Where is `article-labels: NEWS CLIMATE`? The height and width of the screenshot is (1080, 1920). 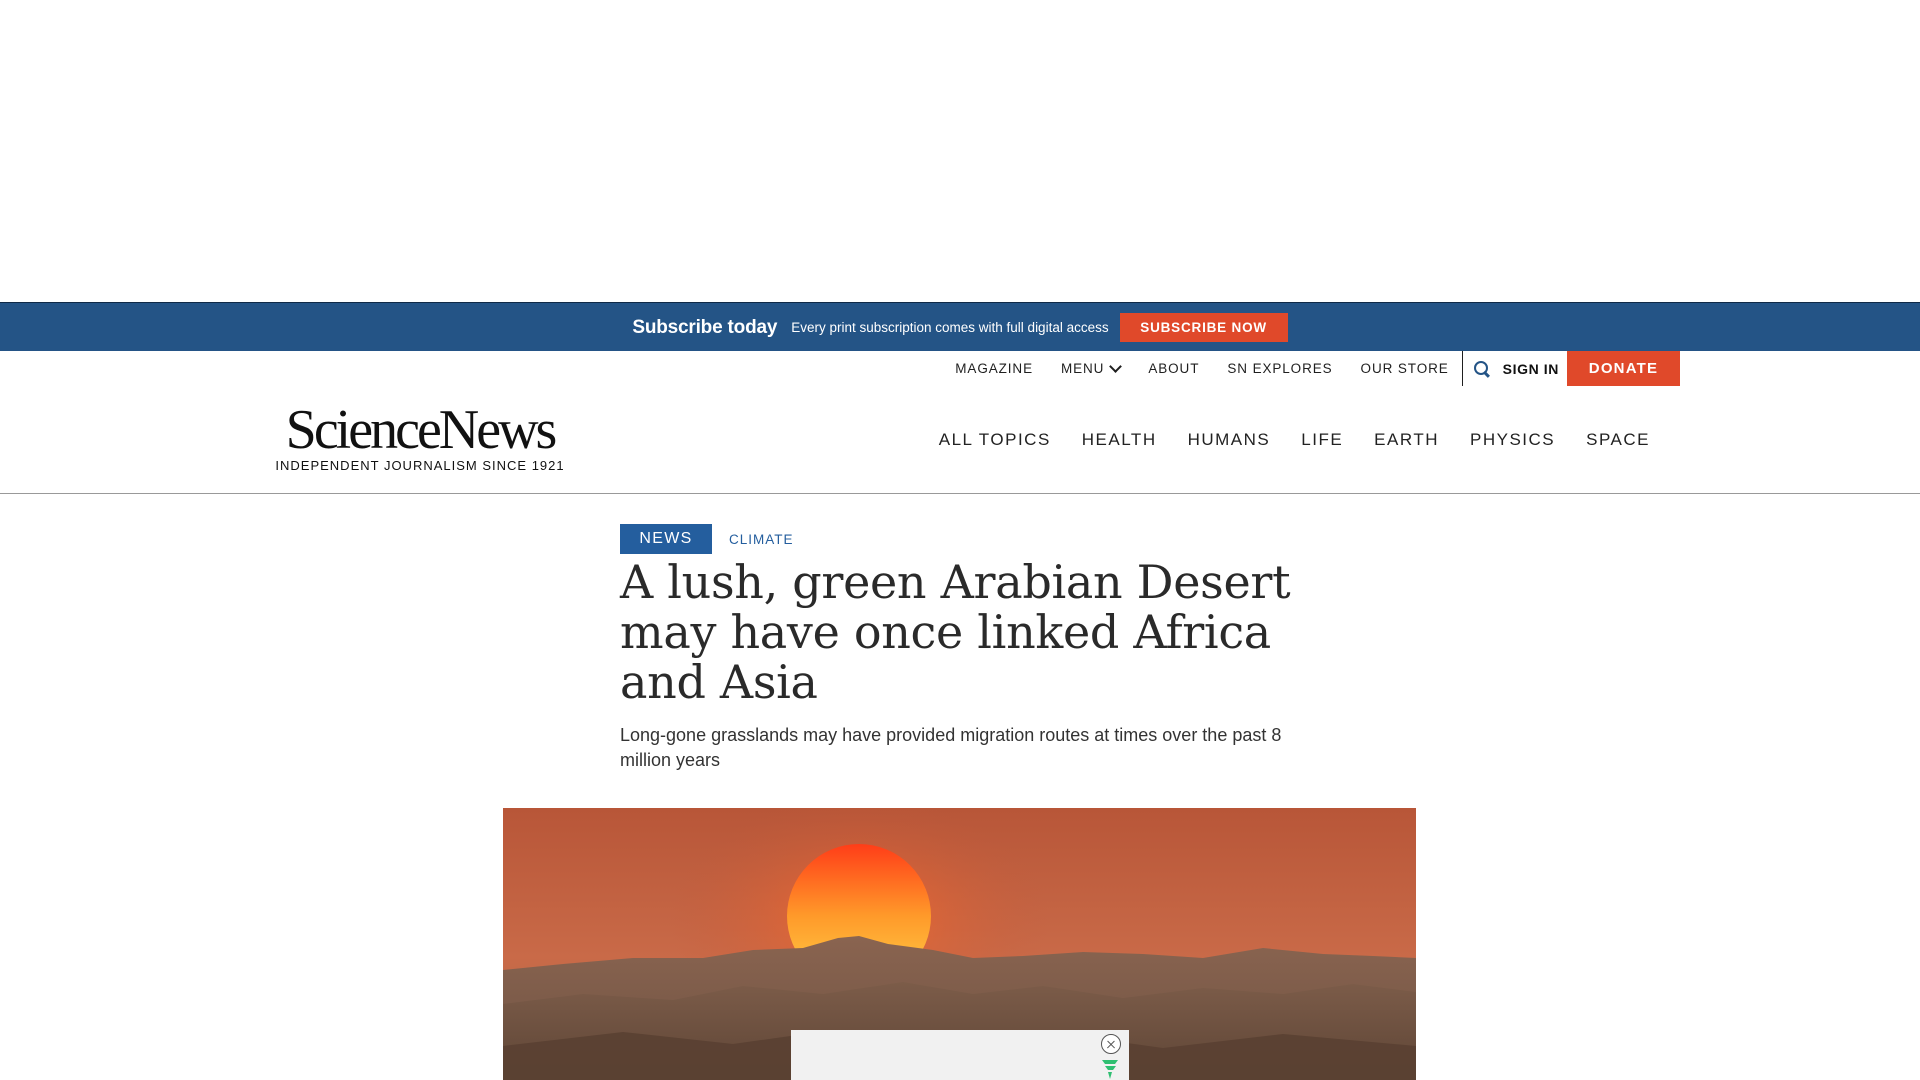
article-labels: NEWS CLIMATE is located at coordinates (707, 539).